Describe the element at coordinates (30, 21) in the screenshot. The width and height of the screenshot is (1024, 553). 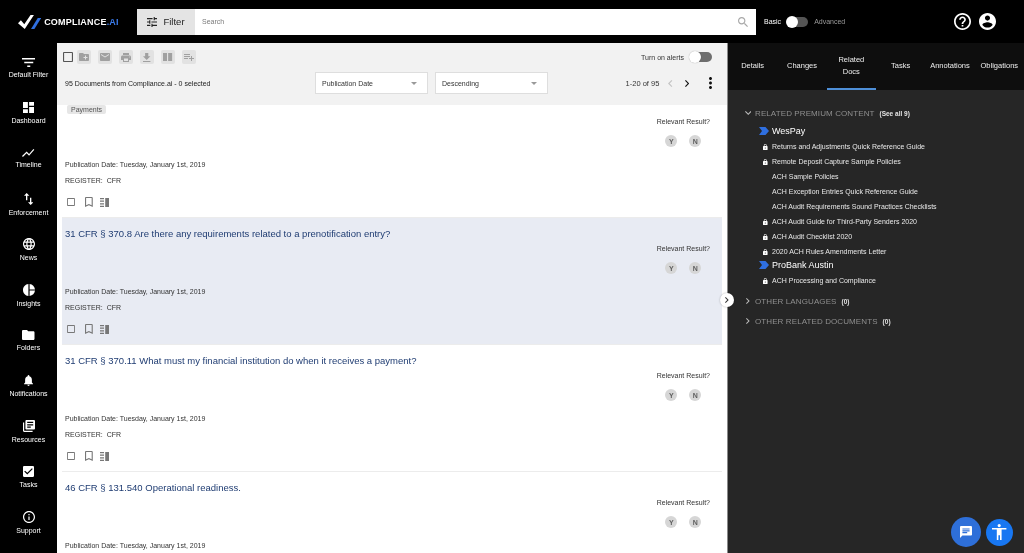
I see `logo-icon` at that location.